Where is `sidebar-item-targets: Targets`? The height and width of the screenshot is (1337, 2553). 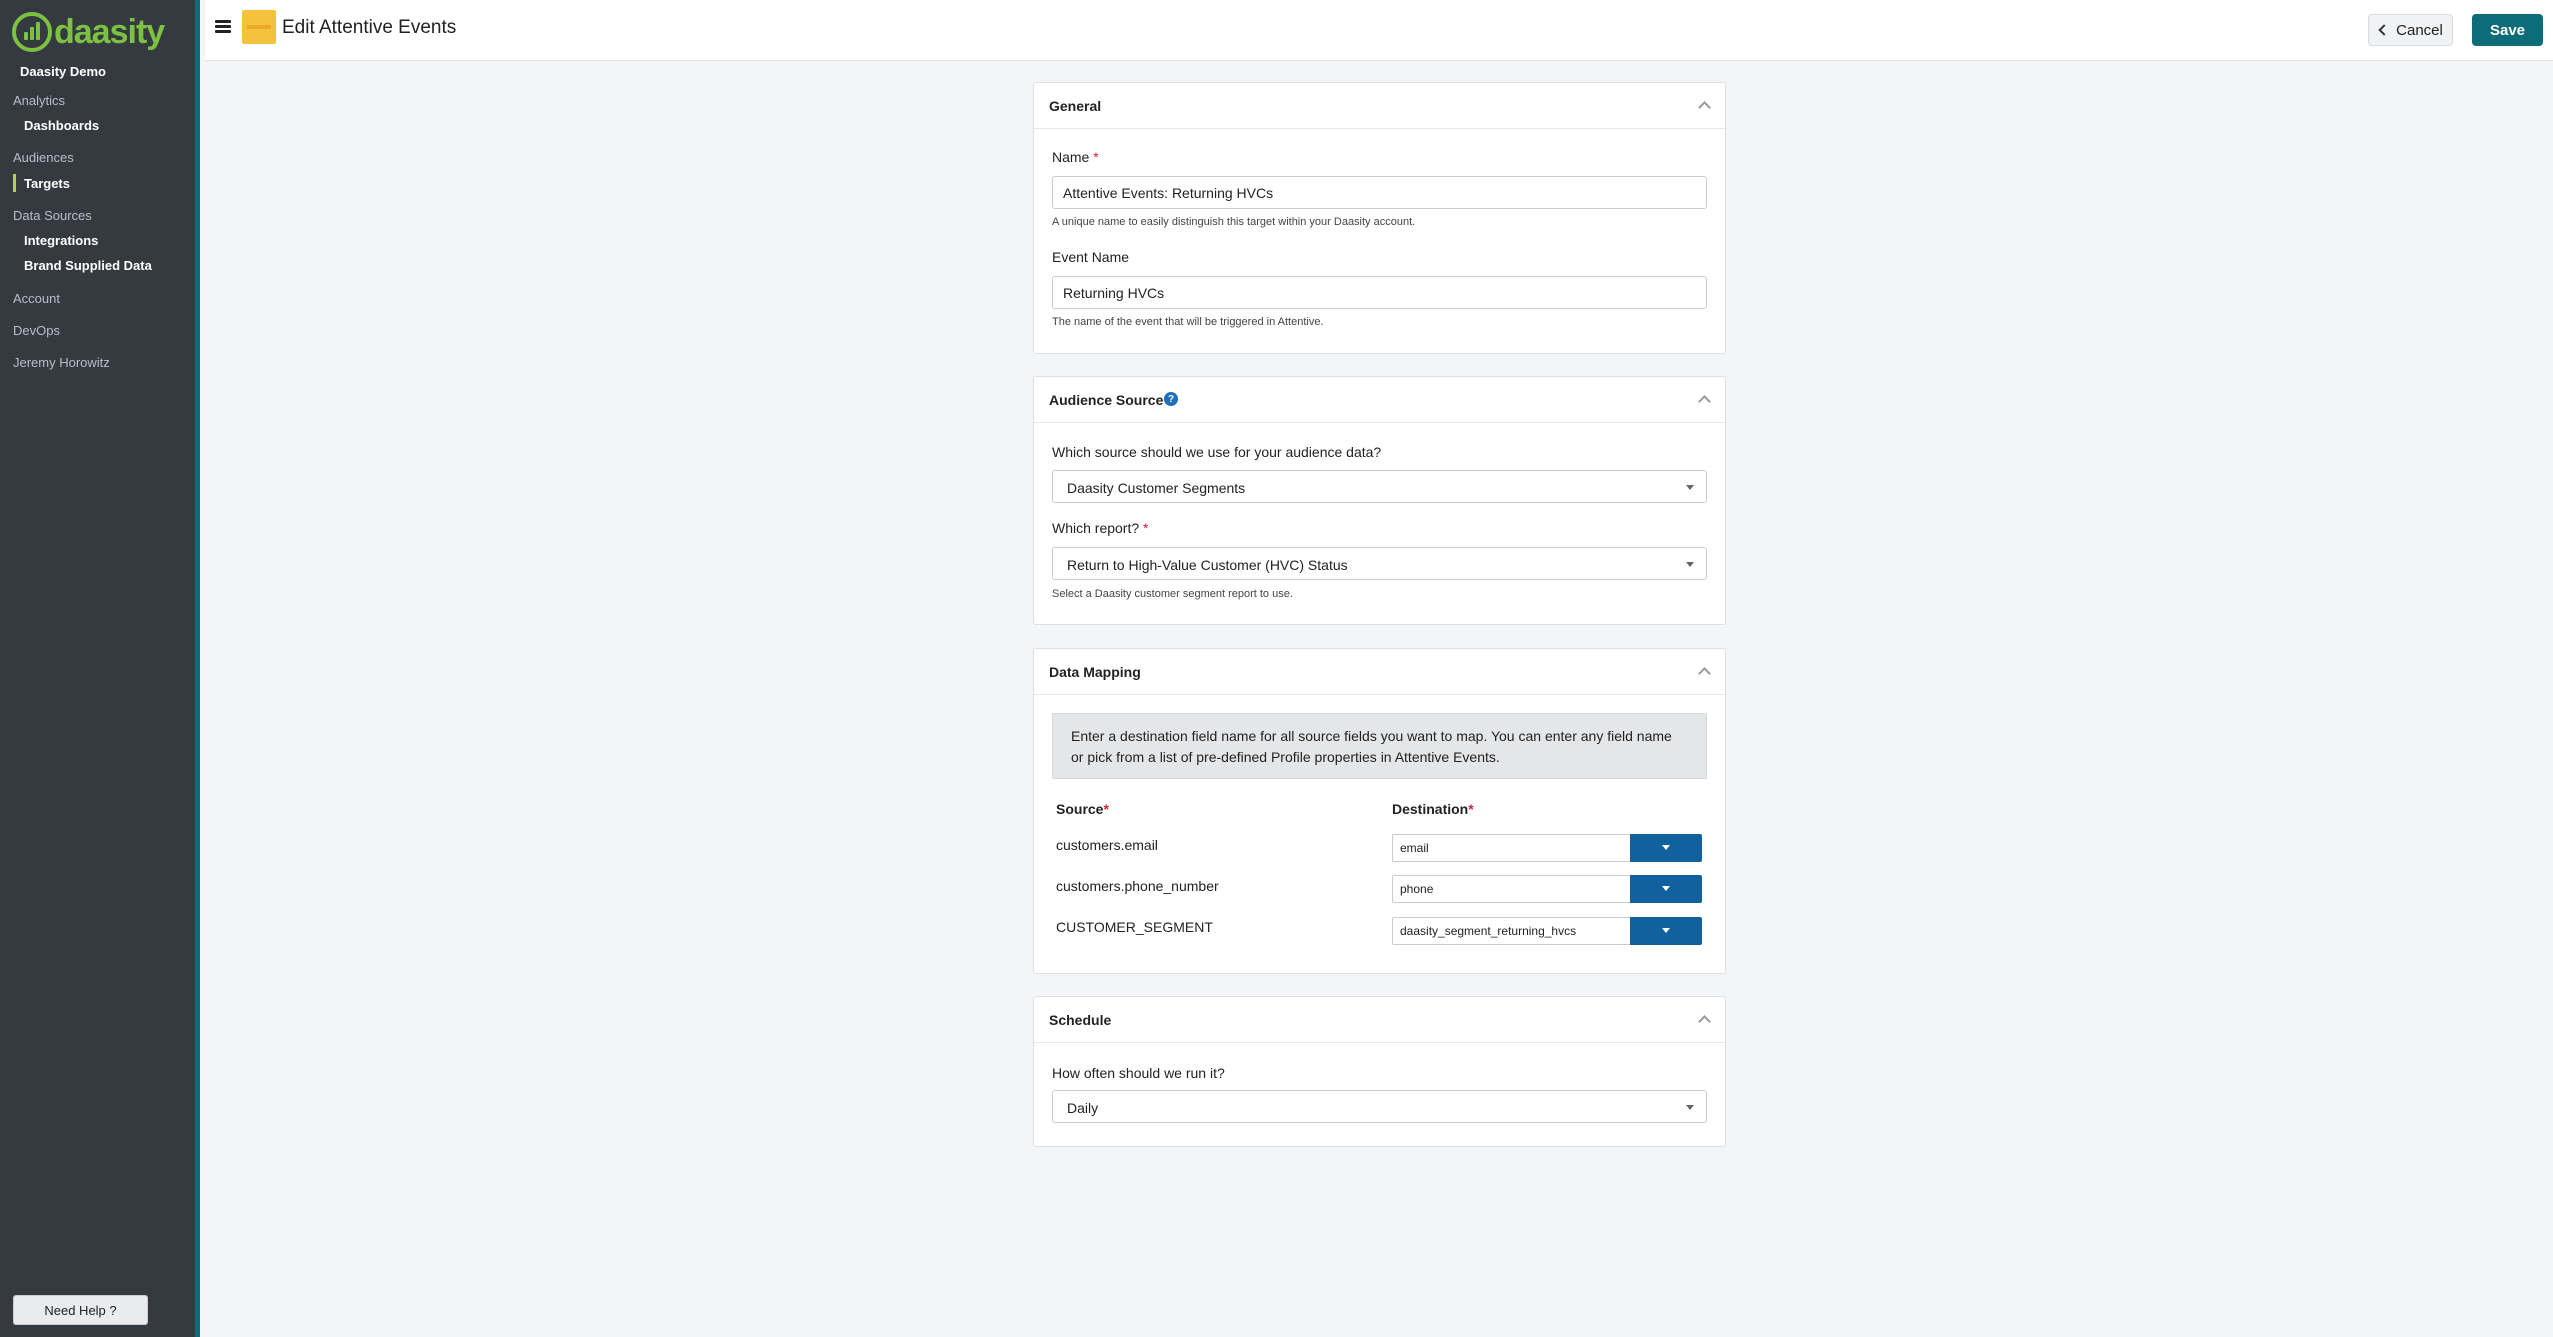 sidebar-item-targets: Targets is located at coordinates (41, 183).